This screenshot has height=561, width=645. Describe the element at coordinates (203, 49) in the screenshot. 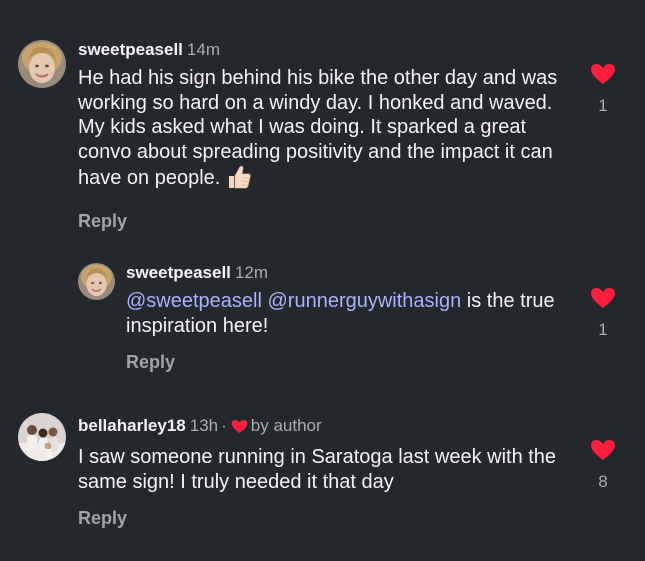

I see `timestamp: 14m` at that location.